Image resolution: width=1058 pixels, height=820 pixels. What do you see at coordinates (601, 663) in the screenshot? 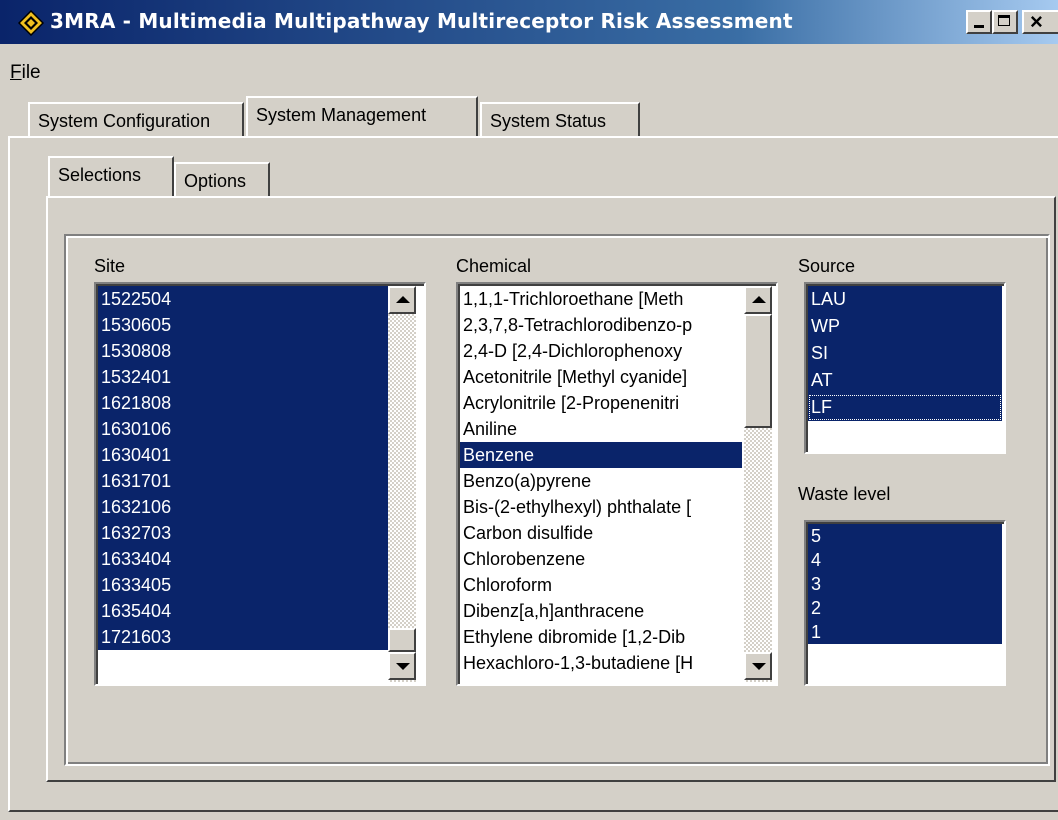
I see `list-item: Hexachloro-1,3-butadiene [H` at bounding box center [601, 663].